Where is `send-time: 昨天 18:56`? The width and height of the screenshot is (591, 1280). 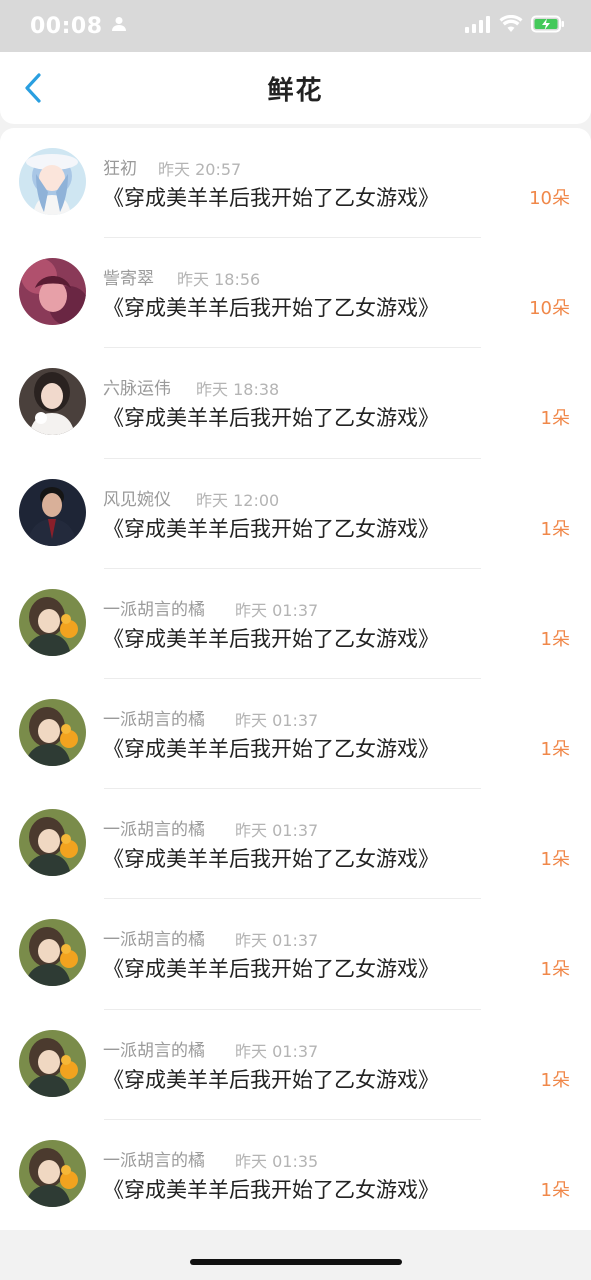 send-time: 昨天 18:56 is located at coordinates (219, 280).